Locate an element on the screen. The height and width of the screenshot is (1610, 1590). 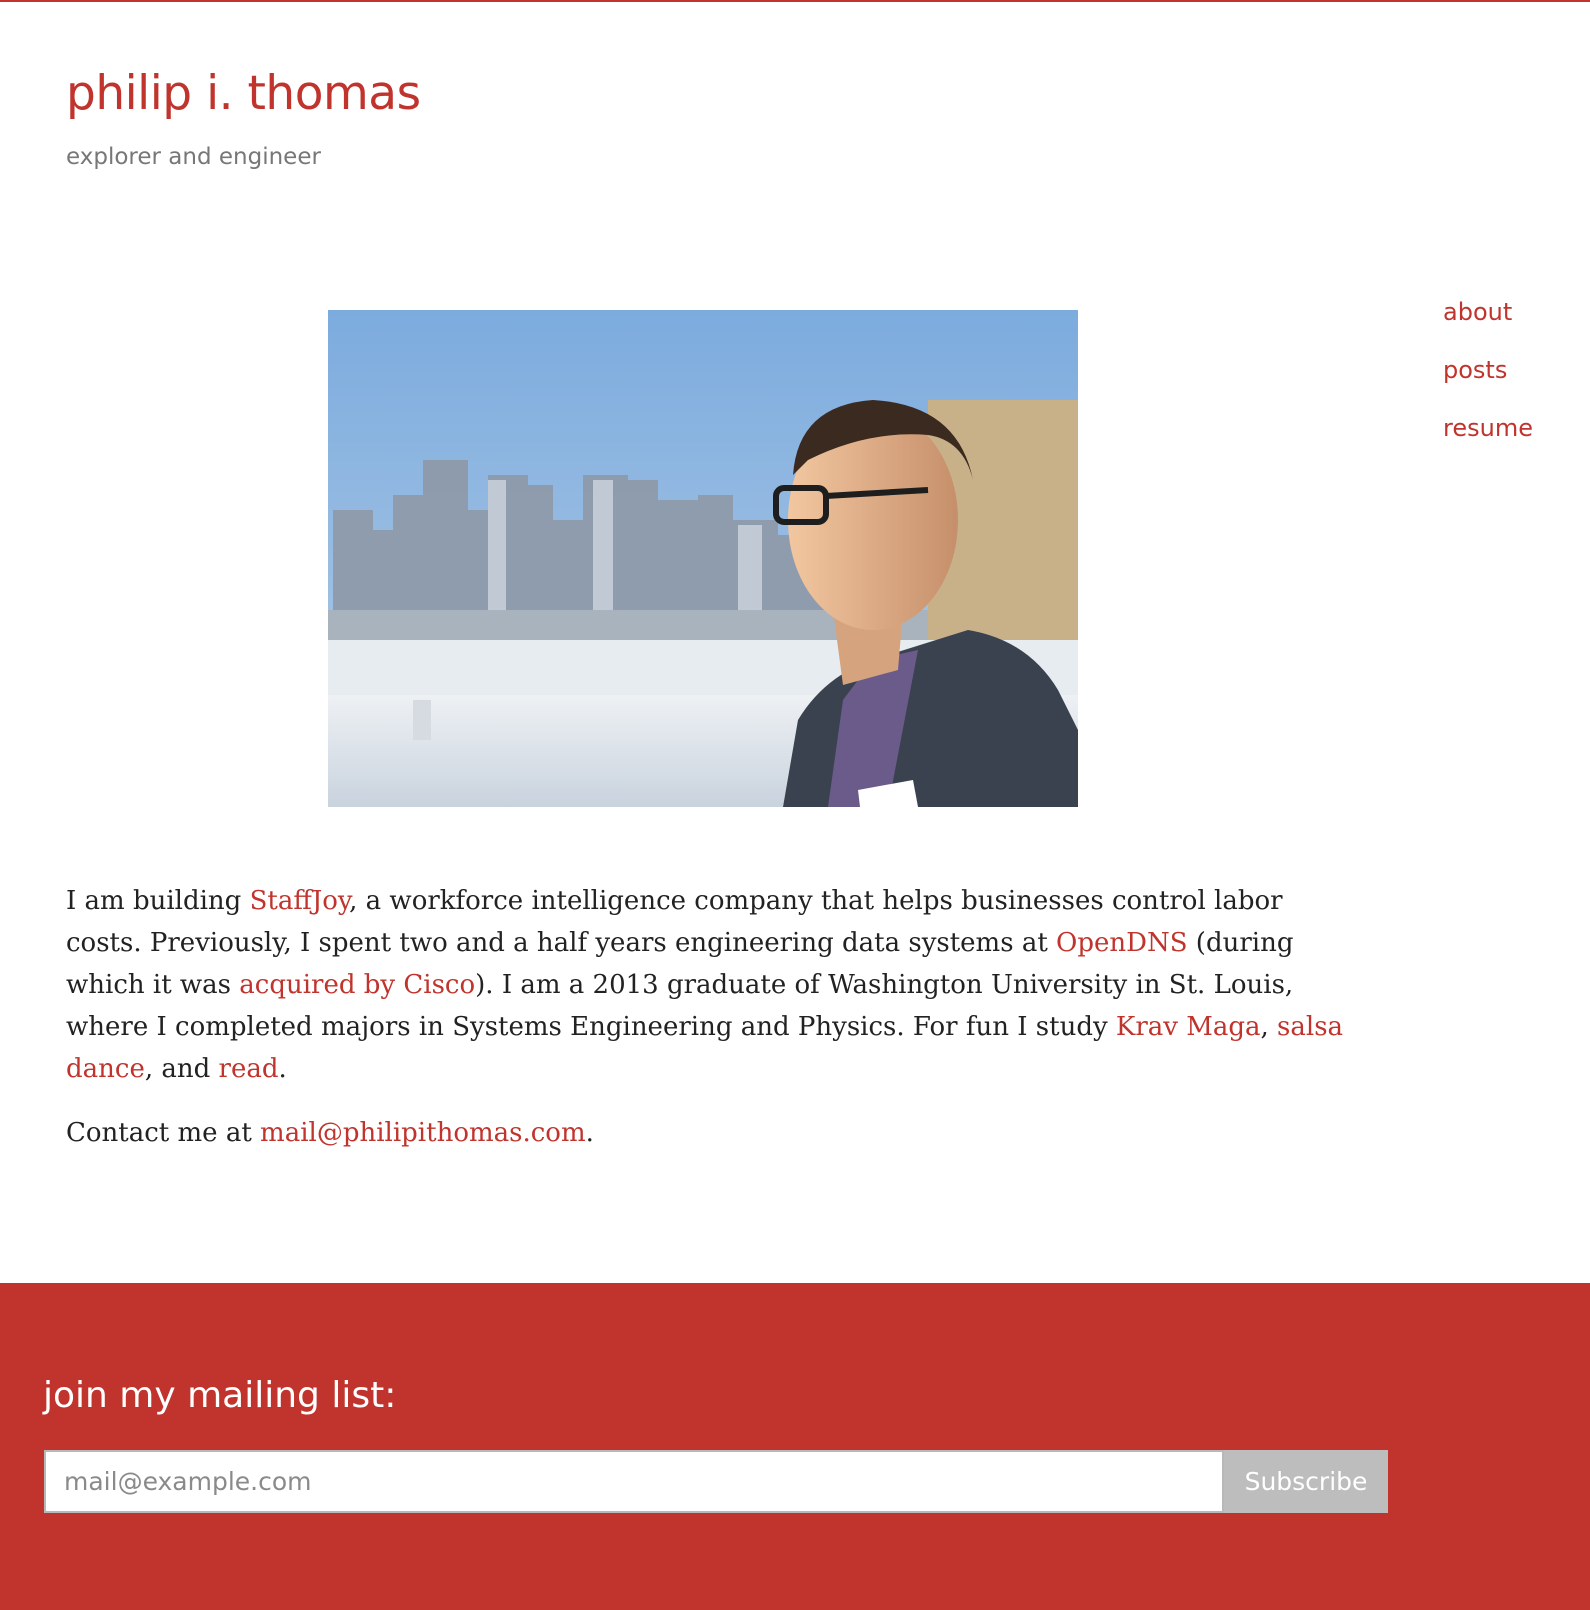
read-link: read is located at coordinates (249, 1069).